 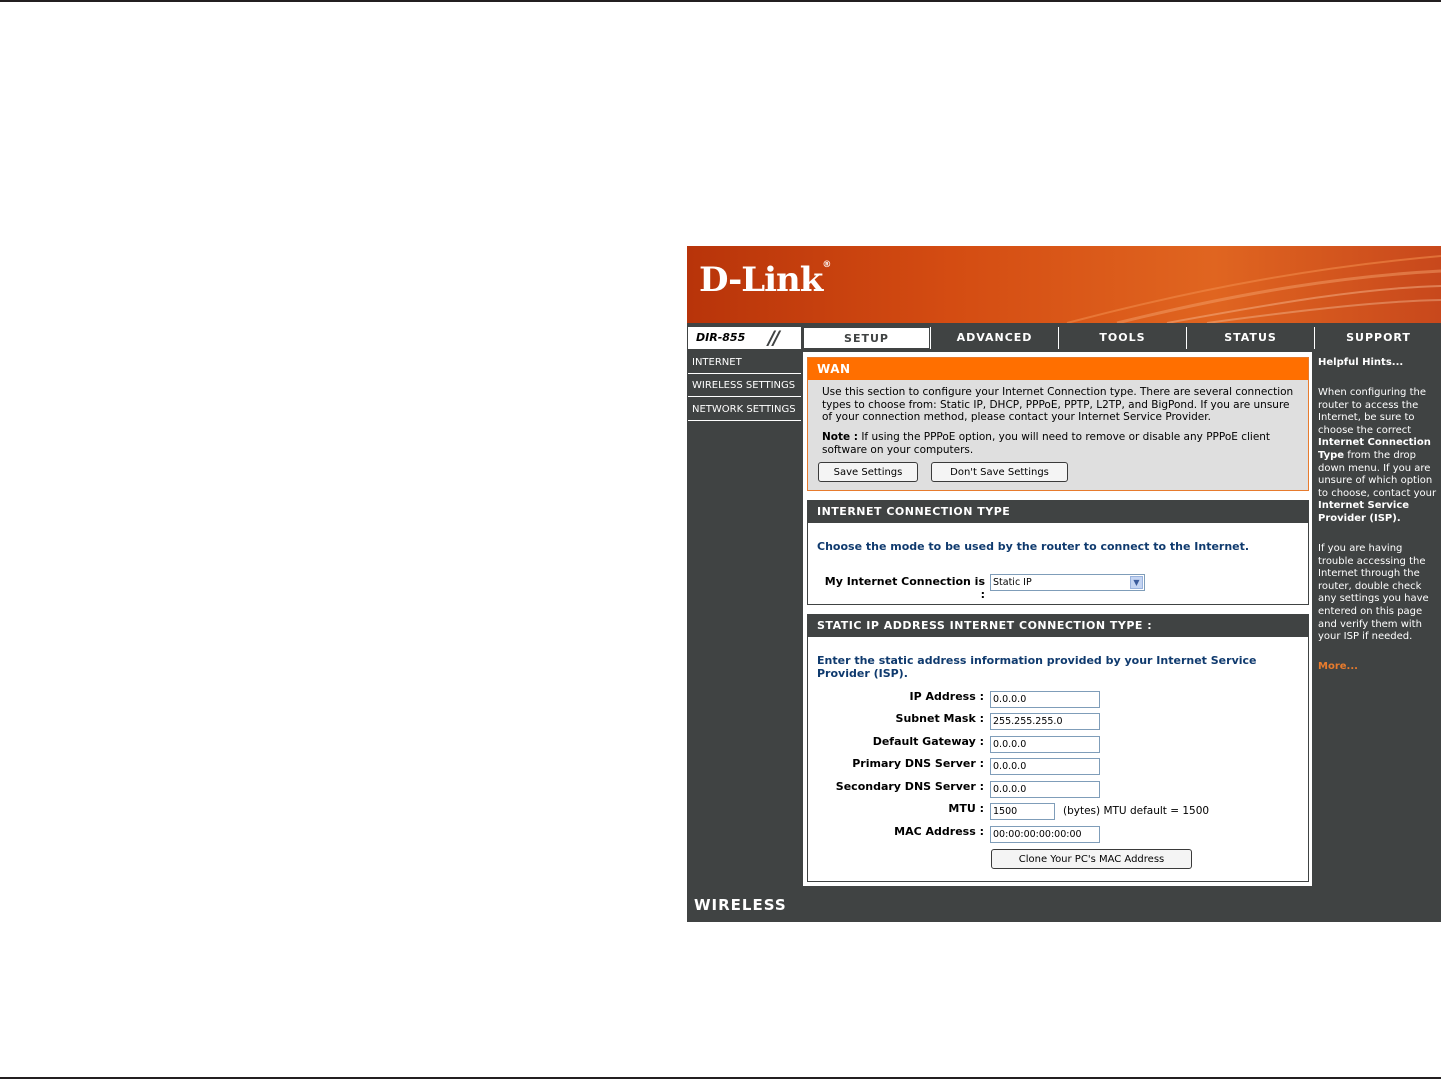 What do you see at coordinates (994, 338) in the screenshot?
I see `tab-advanced: ADVANCED` at bounding box center [994, 338].